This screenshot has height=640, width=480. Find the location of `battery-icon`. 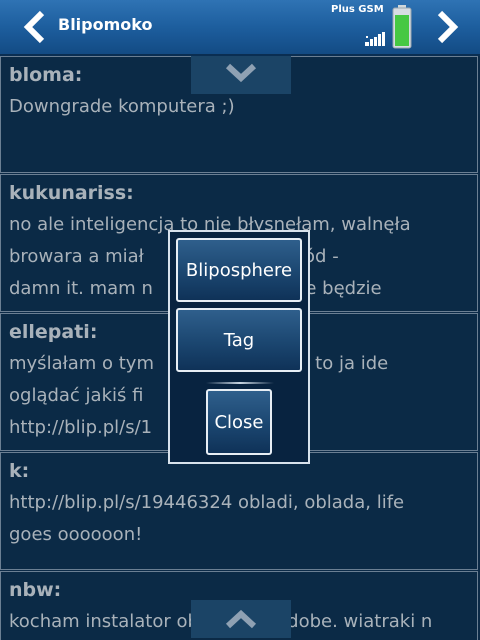

battery-icon is located at coordinates (402, 27).